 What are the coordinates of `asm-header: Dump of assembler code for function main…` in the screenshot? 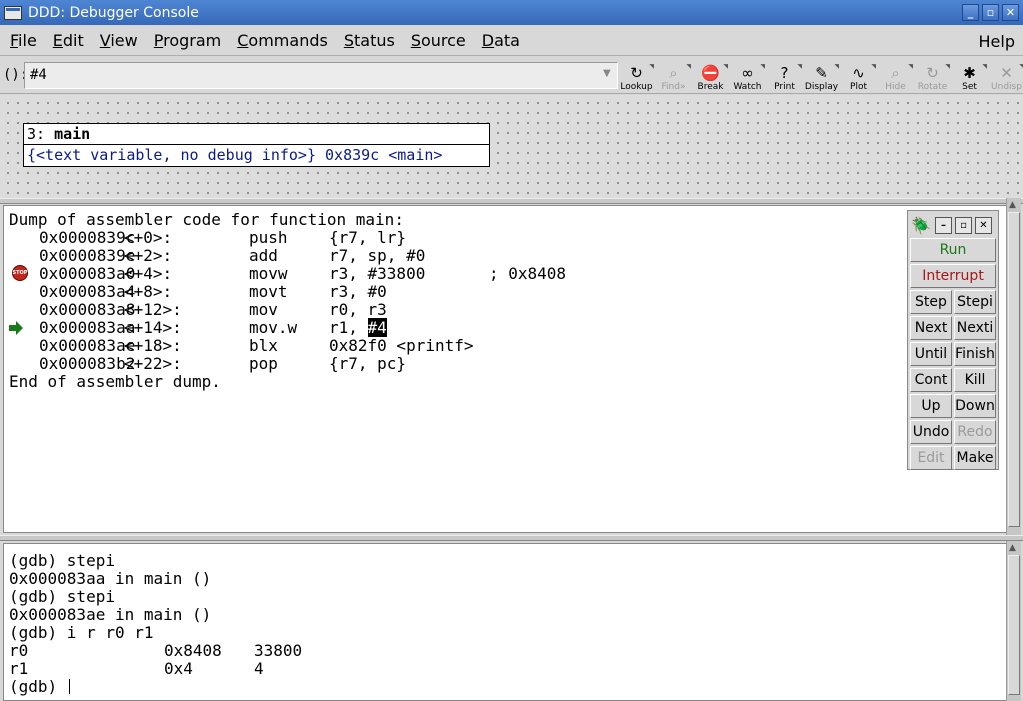 It's located at (206, 219).